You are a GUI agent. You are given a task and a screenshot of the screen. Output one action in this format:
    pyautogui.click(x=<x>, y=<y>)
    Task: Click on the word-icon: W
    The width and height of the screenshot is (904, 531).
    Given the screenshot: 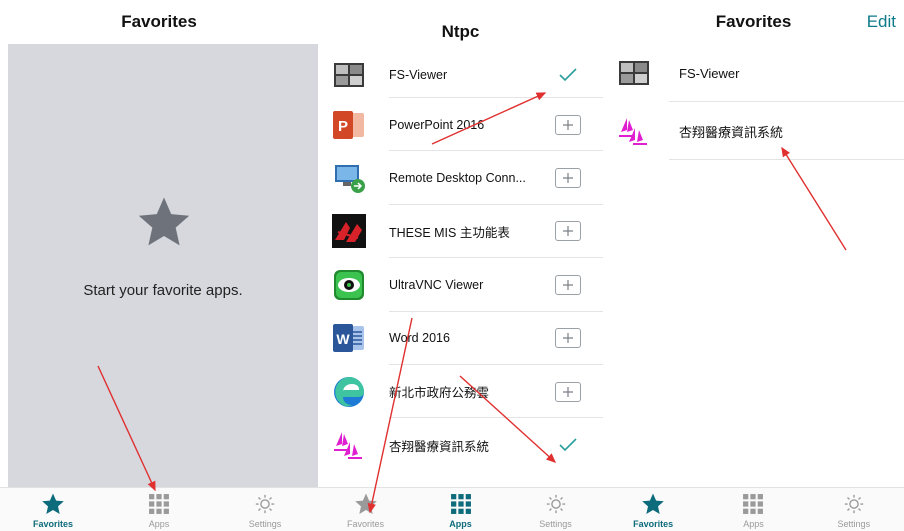 What is the action you would take?
    pyautogui.click(x=349, y=338)
    